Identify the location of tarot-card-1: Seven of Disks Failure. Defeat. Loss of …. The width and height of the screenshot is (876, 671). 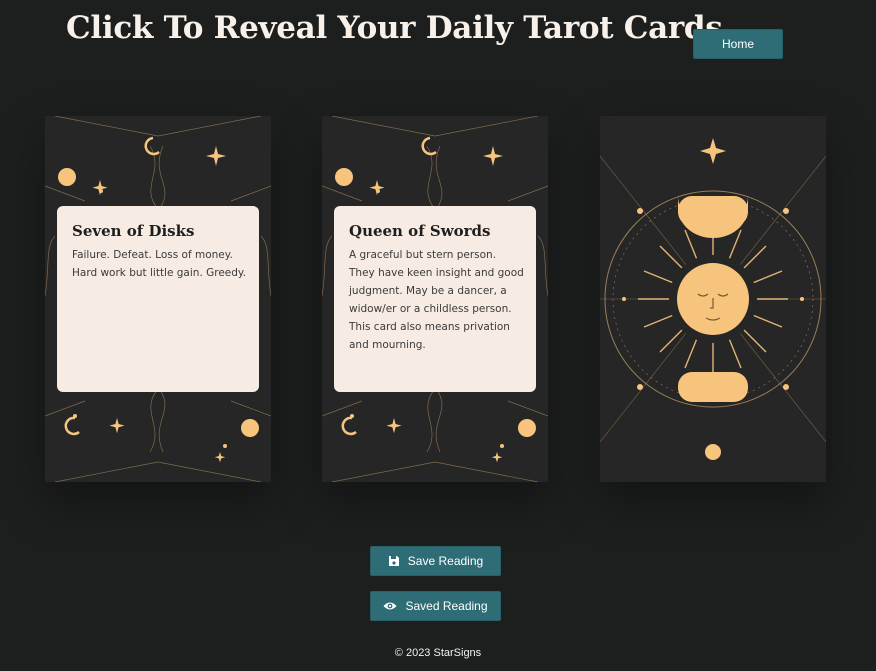
(158, 299).